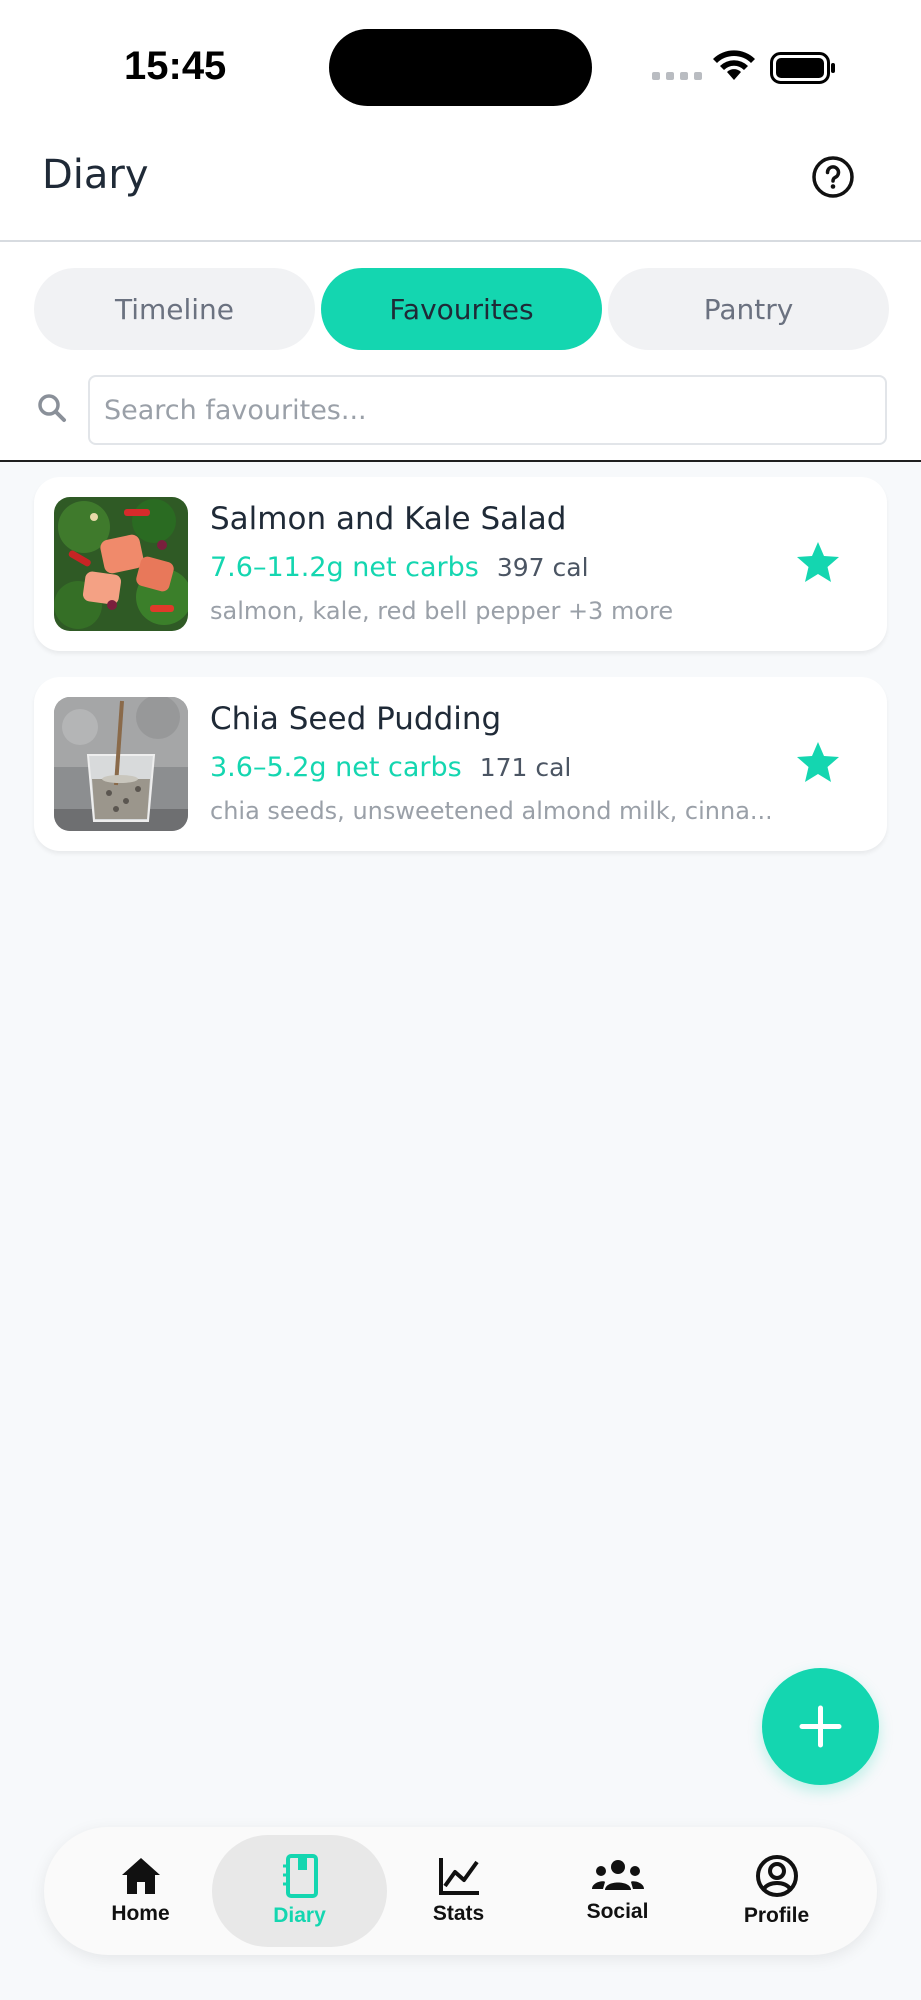 Image resolution: width=921 pixels, height=2000 pixels. Describe the element at coordinates (175, 66) in the screenshot. I see `status-time: 15:45` at that location.